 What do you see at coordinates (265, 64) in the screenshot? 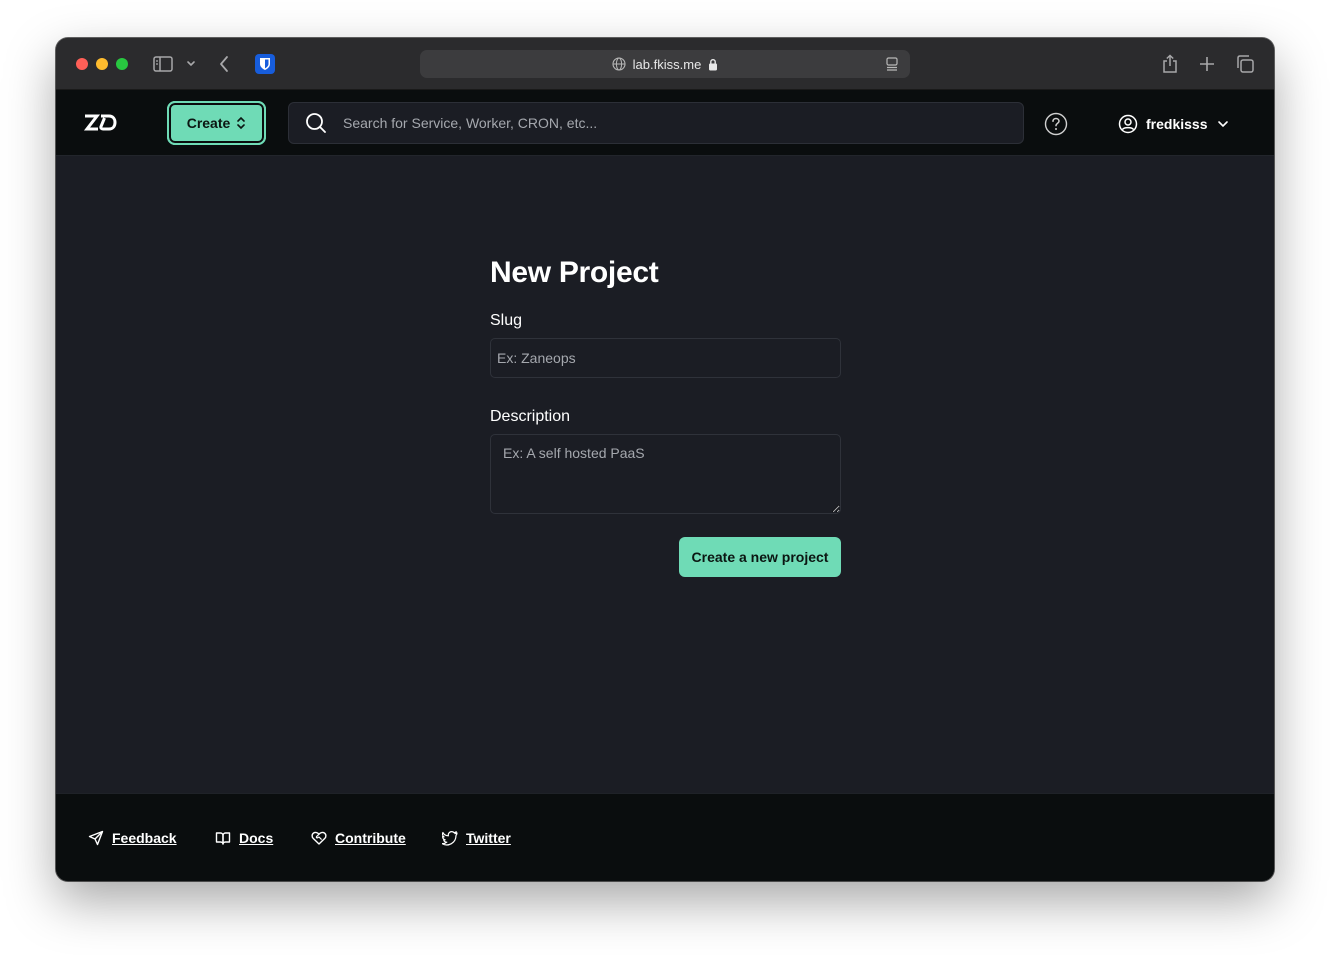
I see `bitwarden-icon` at bounding box center [265, 64].